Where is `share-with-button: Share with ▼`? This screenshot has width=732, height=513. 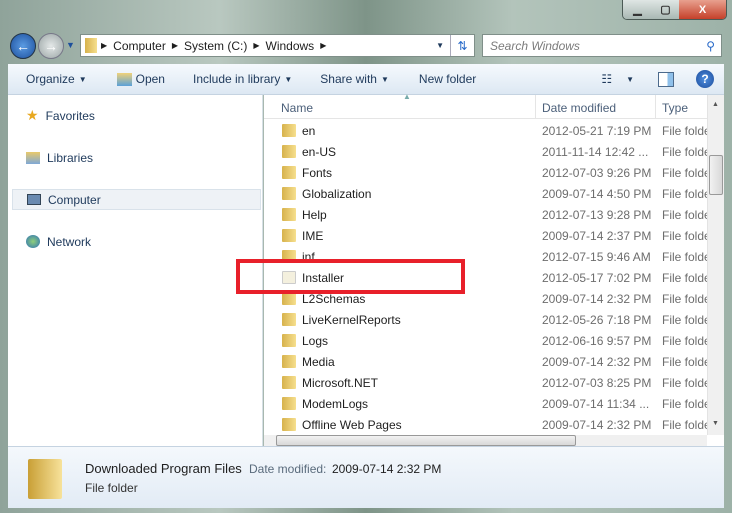
share-with-button: Share with ▼ is located at coordinates (354, 79).